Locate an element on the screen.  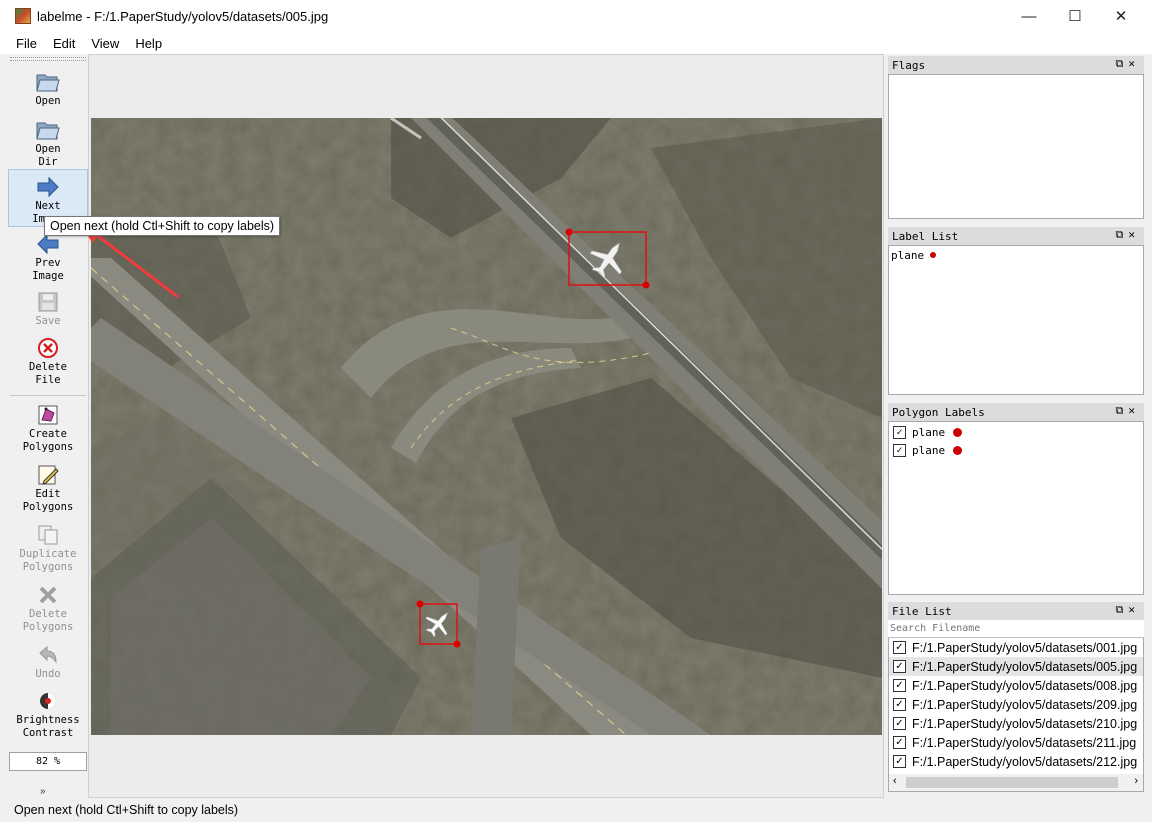
background-window-strip is located at coordinates (576, 825).